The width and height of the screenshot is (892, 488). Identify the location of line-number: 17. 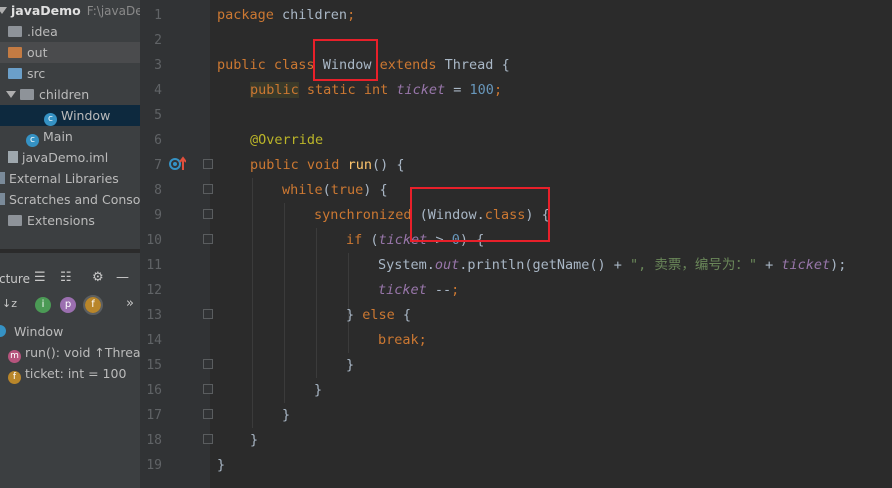
(154, 415).